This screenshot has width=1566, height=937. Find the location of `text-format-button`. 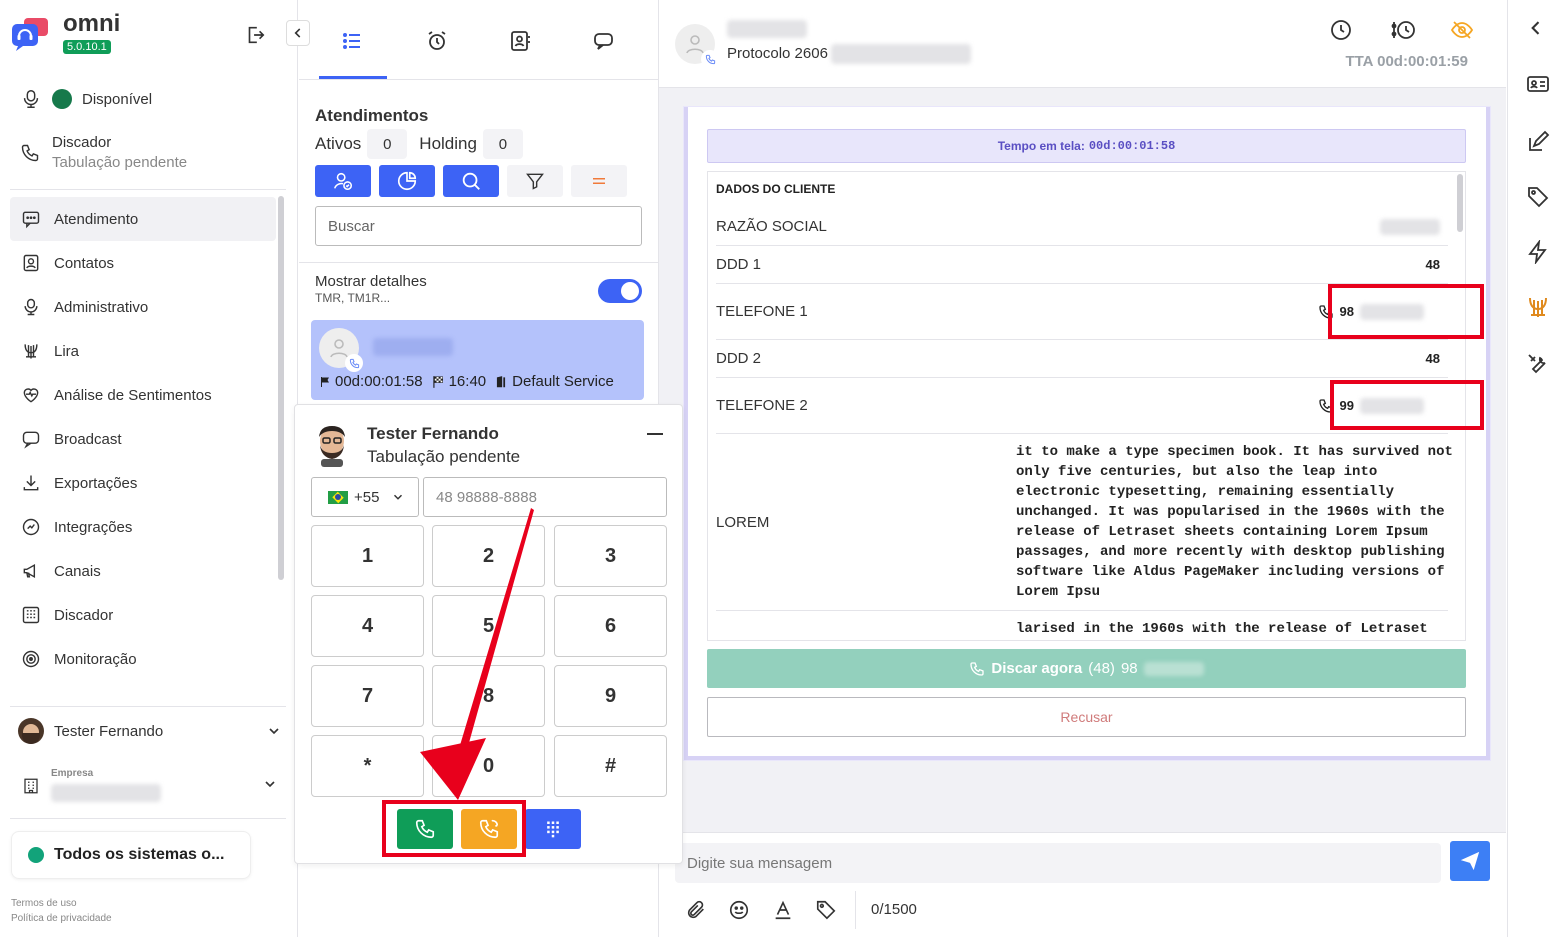

text-format-button is located at coordinates (783, 910).